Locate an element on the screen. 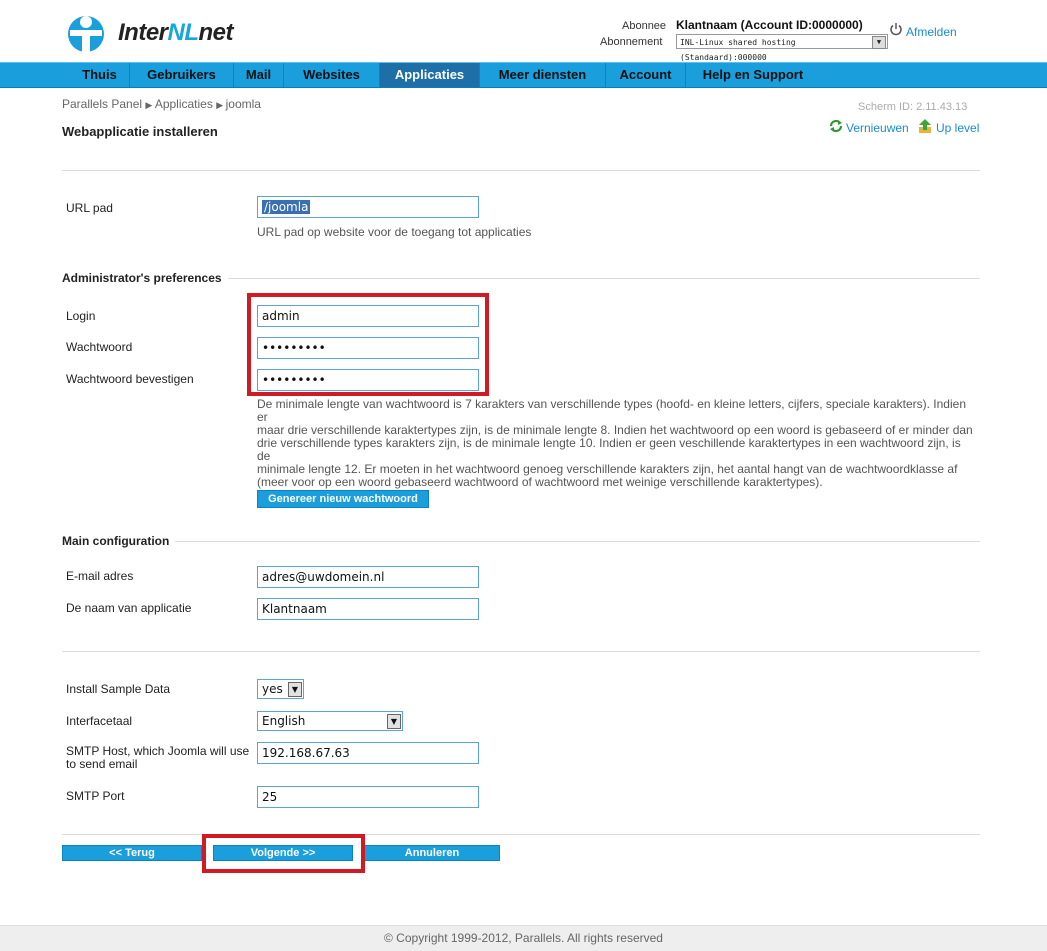  smtp-host-label-line: to send email is located at coordinates (102, 764).